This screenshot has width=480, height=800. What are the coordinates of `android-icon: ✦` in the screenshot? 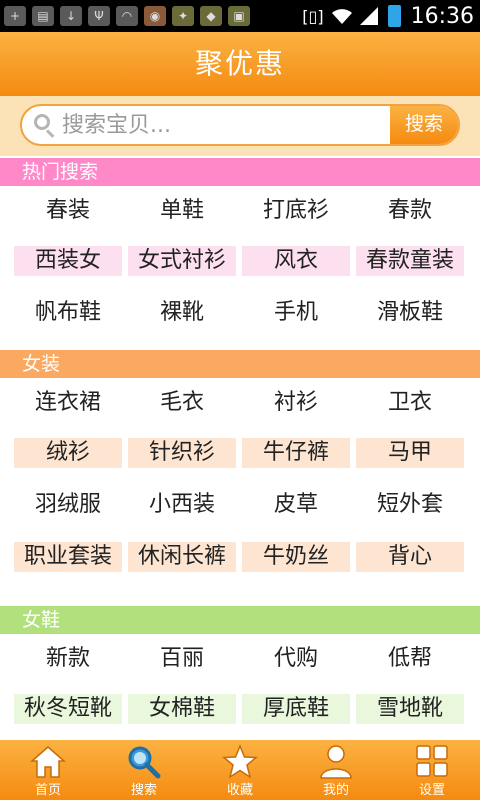 It's located at (183, 16).